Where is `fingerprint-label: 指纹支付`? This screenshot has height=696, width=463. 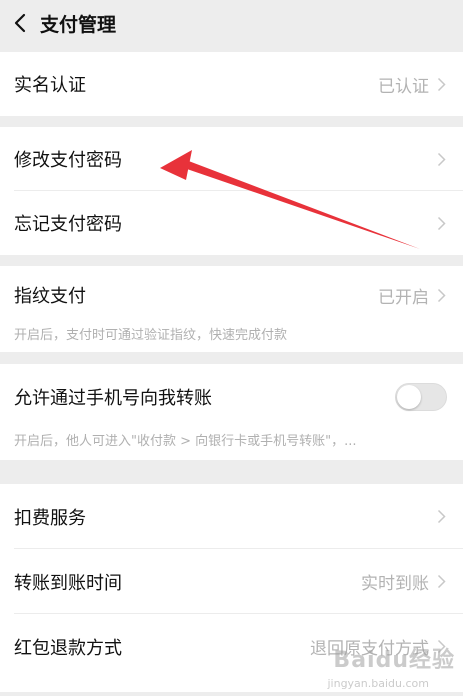 fingerprint-label: 指纹支付 is located at coordinates (50, 296).